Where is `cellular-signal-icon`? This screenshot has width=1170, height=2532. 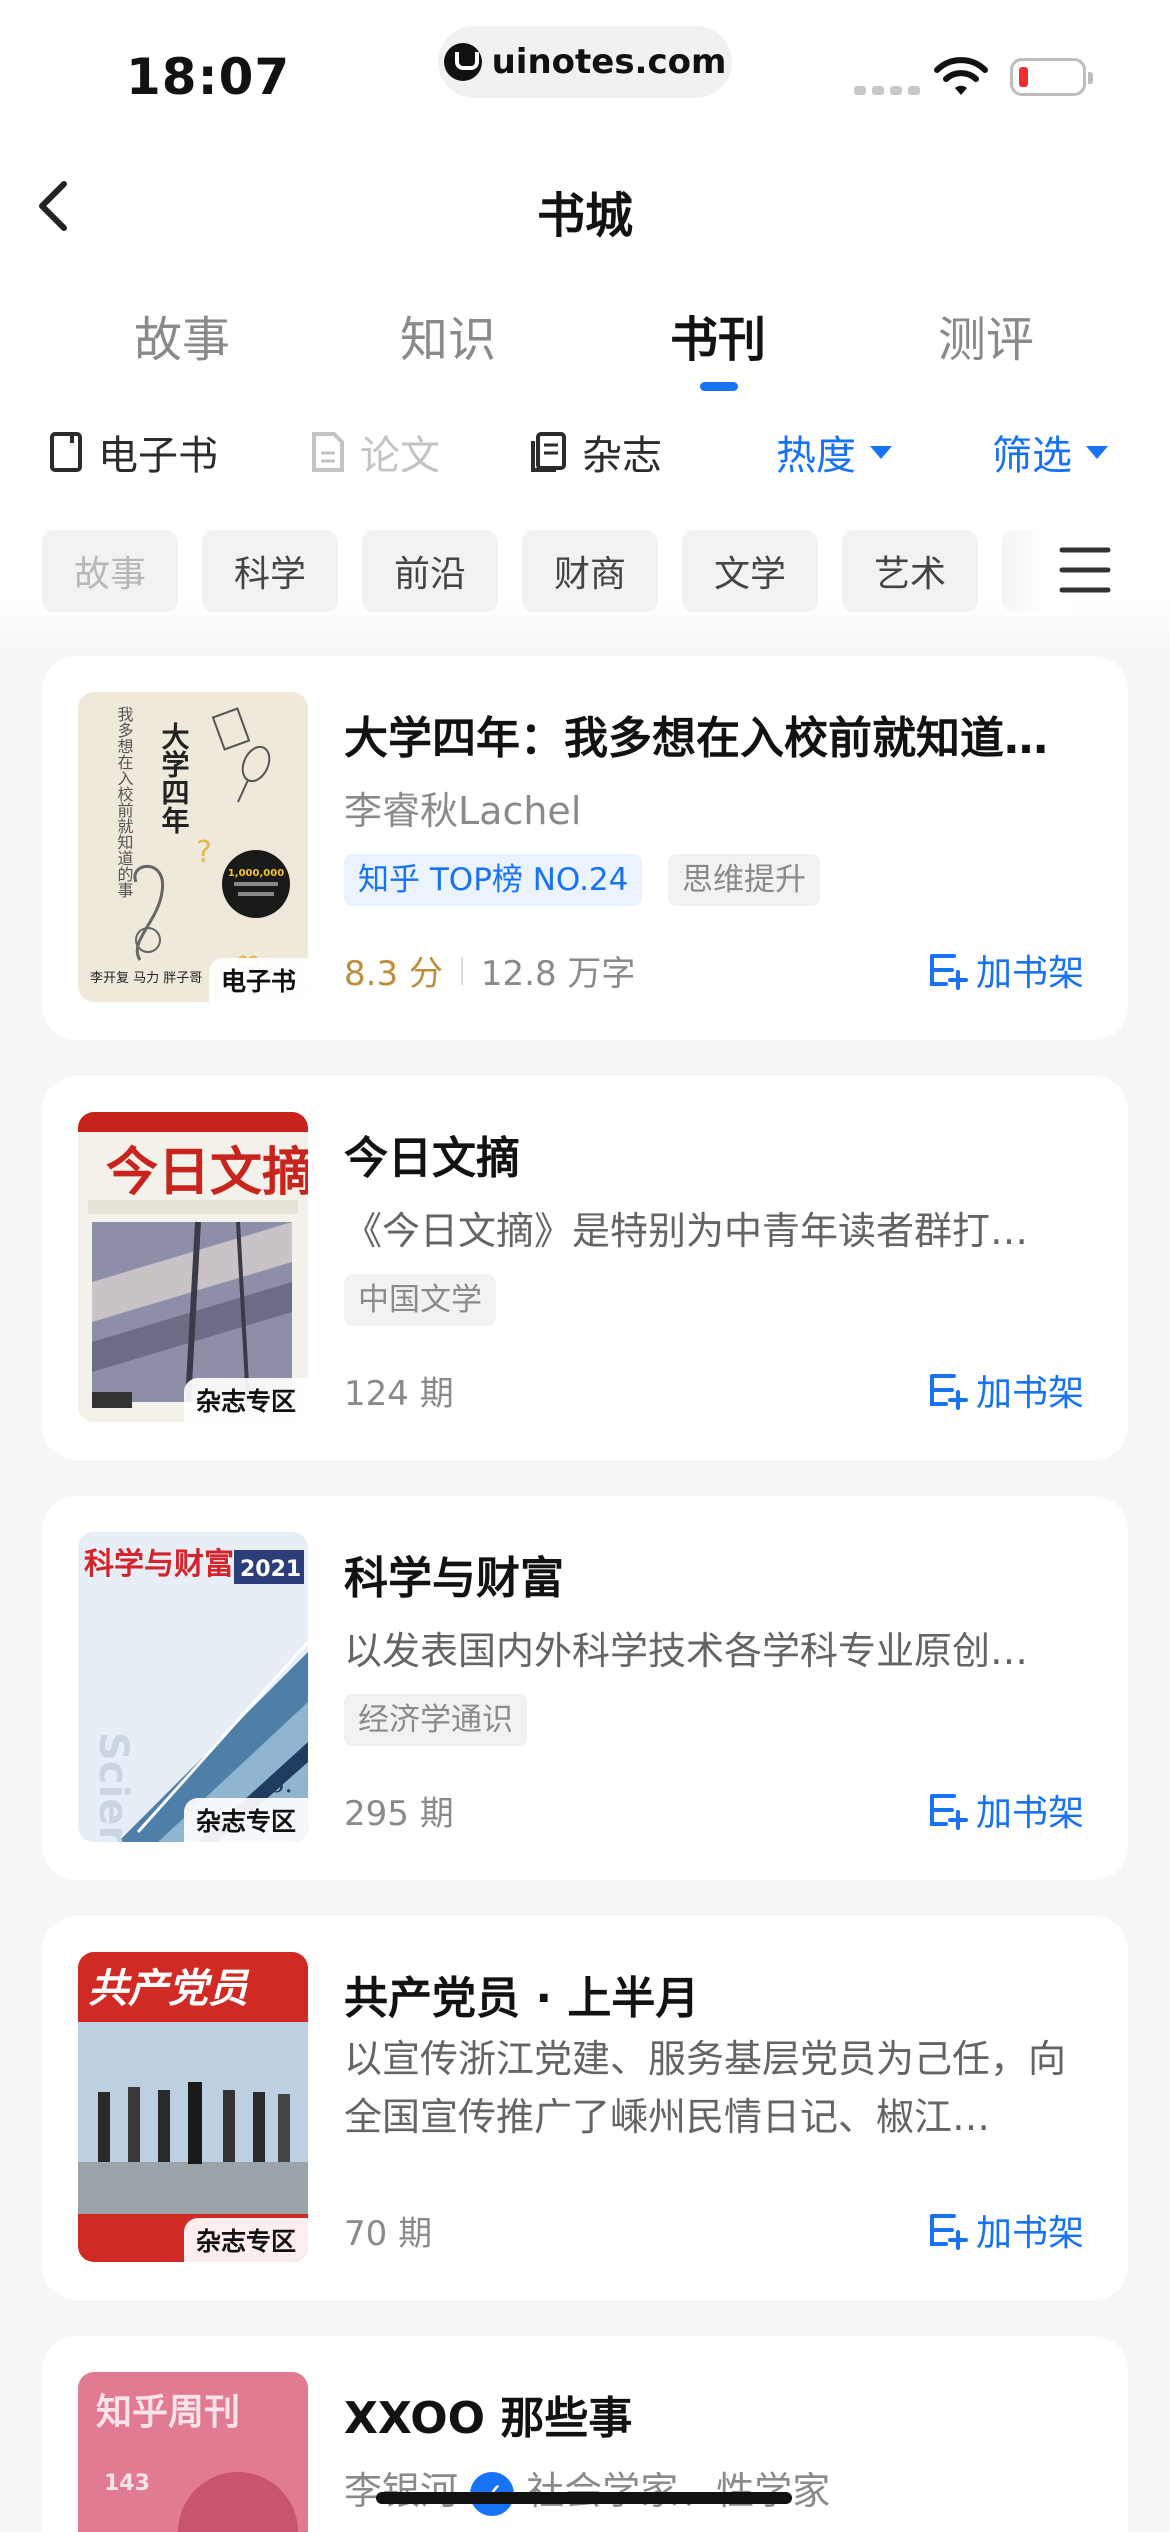 cellular-signal-icon is located at coordinates (887, 90).